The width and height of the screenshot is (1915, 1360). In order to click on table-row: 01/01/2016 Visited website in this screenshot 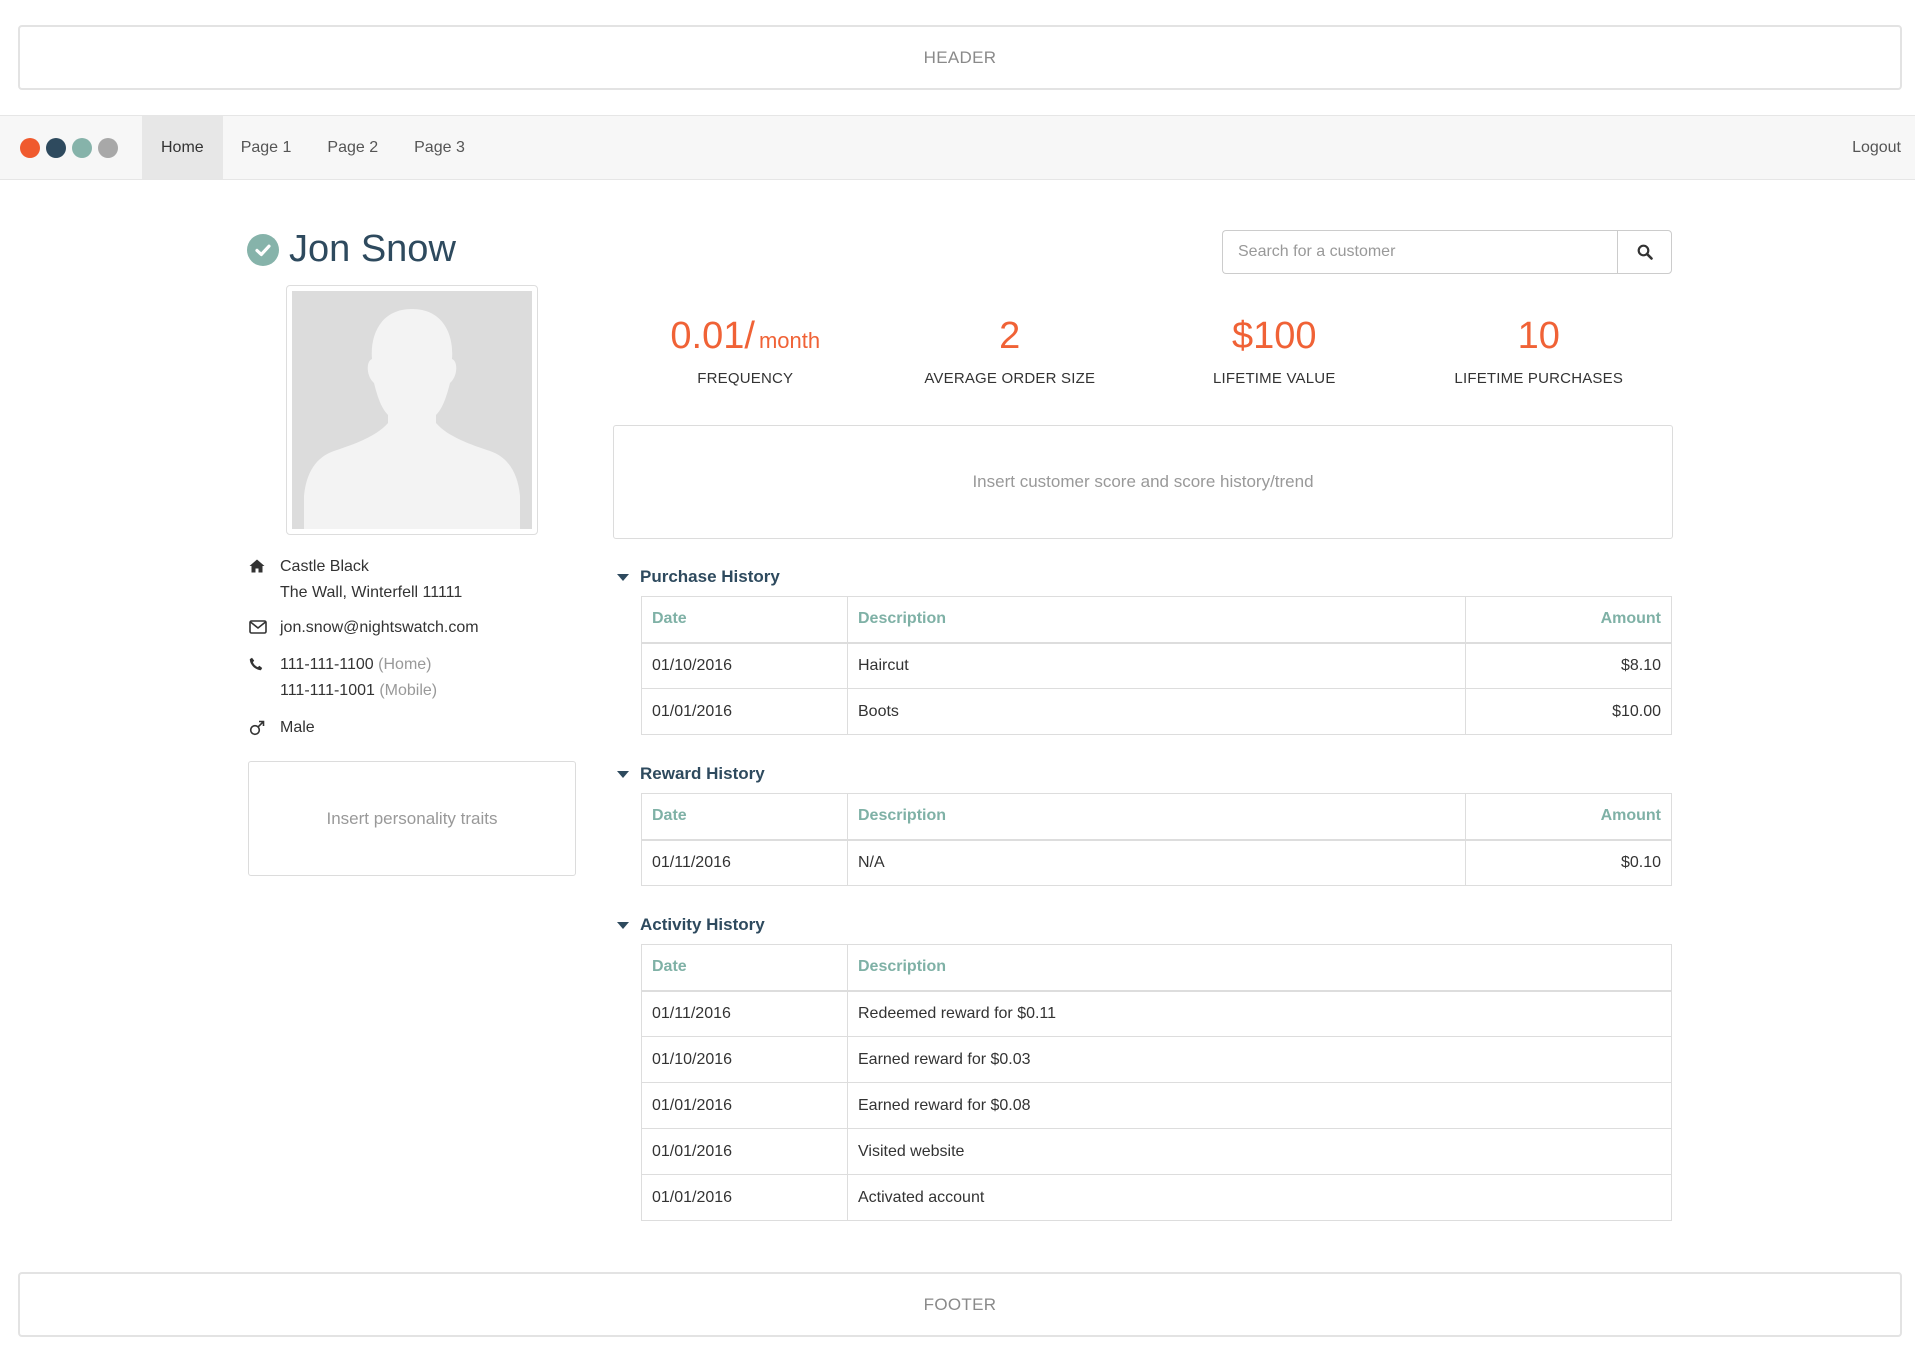, I will do `click(1156, 1151)`.